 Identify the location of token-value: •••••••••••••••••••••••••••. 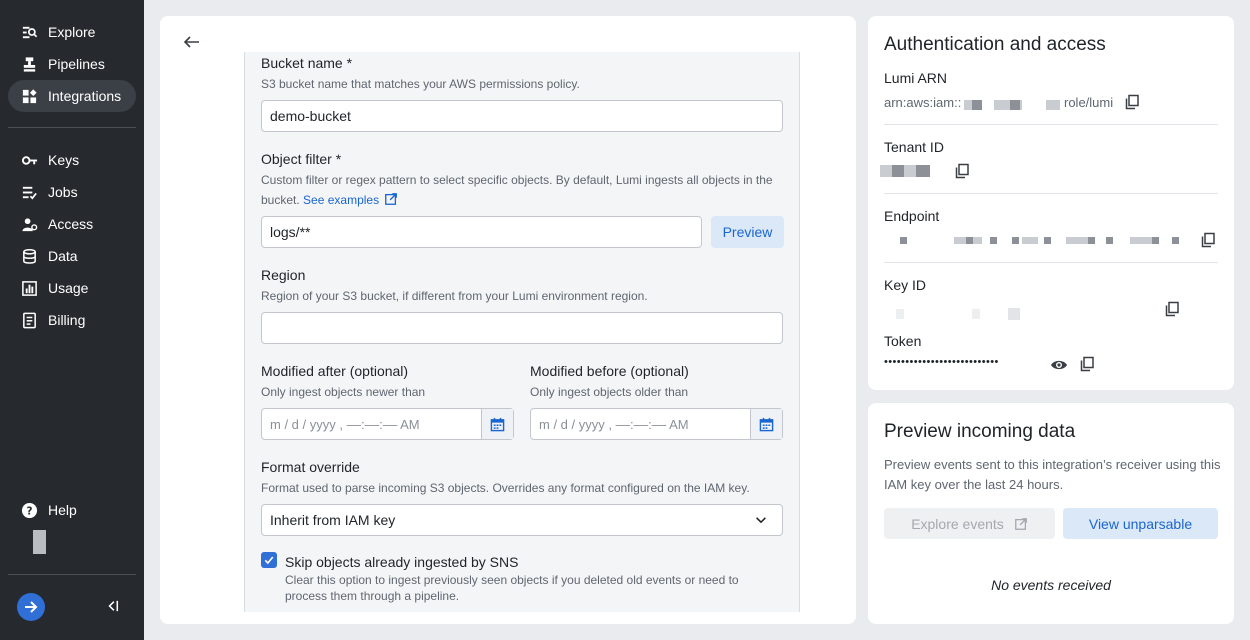
(941, 362).